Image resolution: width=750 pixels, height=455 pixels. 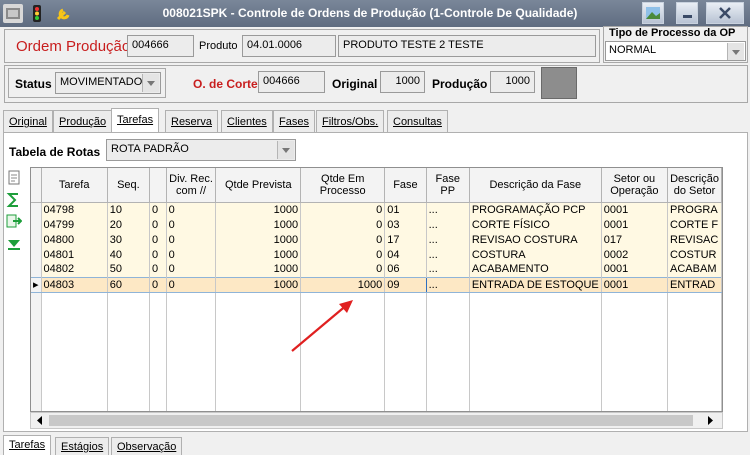 I want to click on rotas-select: ROTA PADRÃO, so click(x=201, y=150).